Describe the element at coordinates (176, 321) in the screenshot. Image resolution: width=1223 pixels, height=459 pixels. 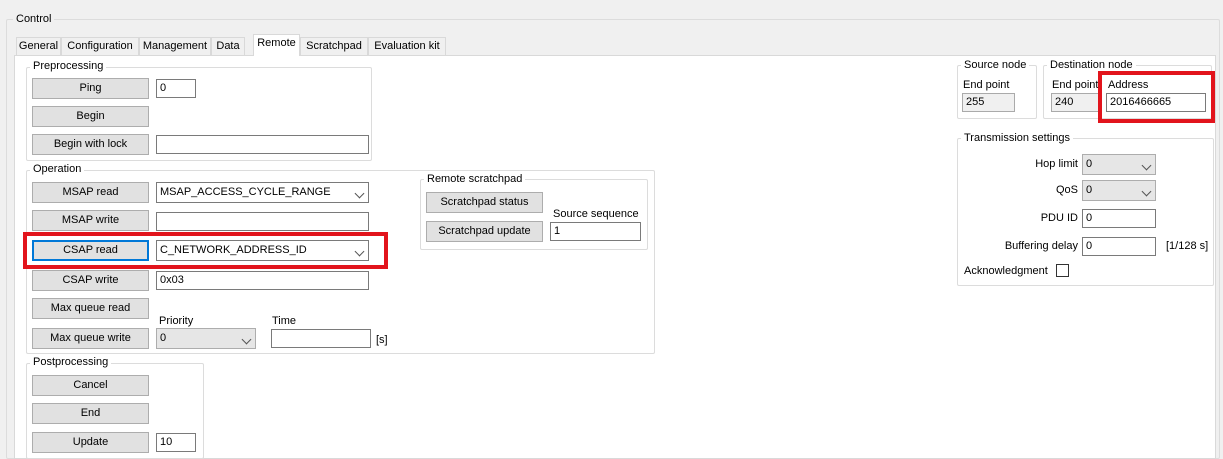
I see `priority-label: Priority` at that location.